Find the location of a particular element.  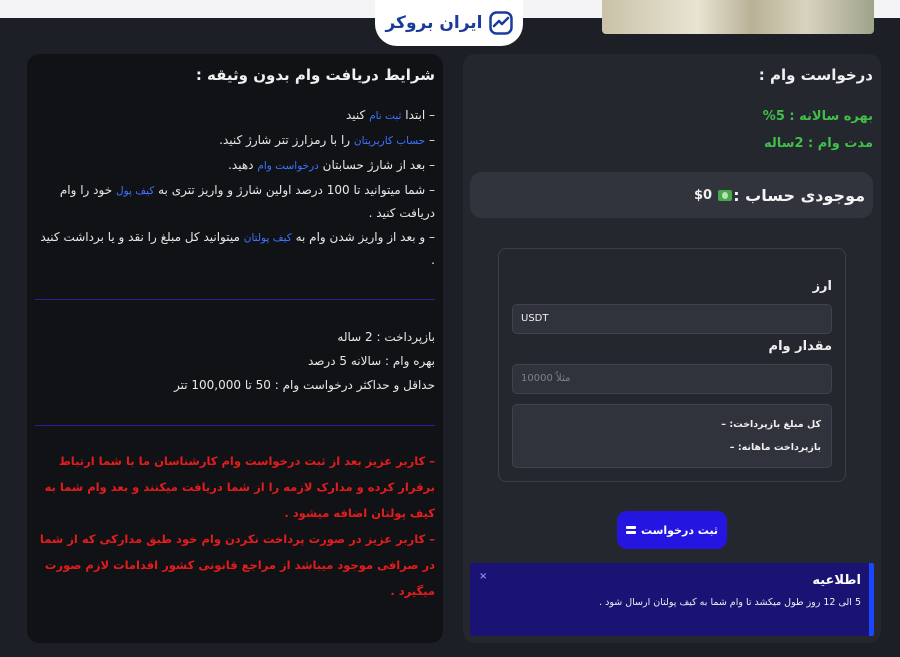

signup-link: ثبت نام is located at coordinates (385, 116).